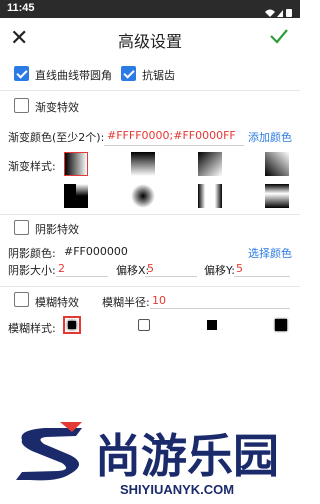  Describe the element at coordinates (149, 41) in the screenshot. I see `page-title: 高级设置` at that location.